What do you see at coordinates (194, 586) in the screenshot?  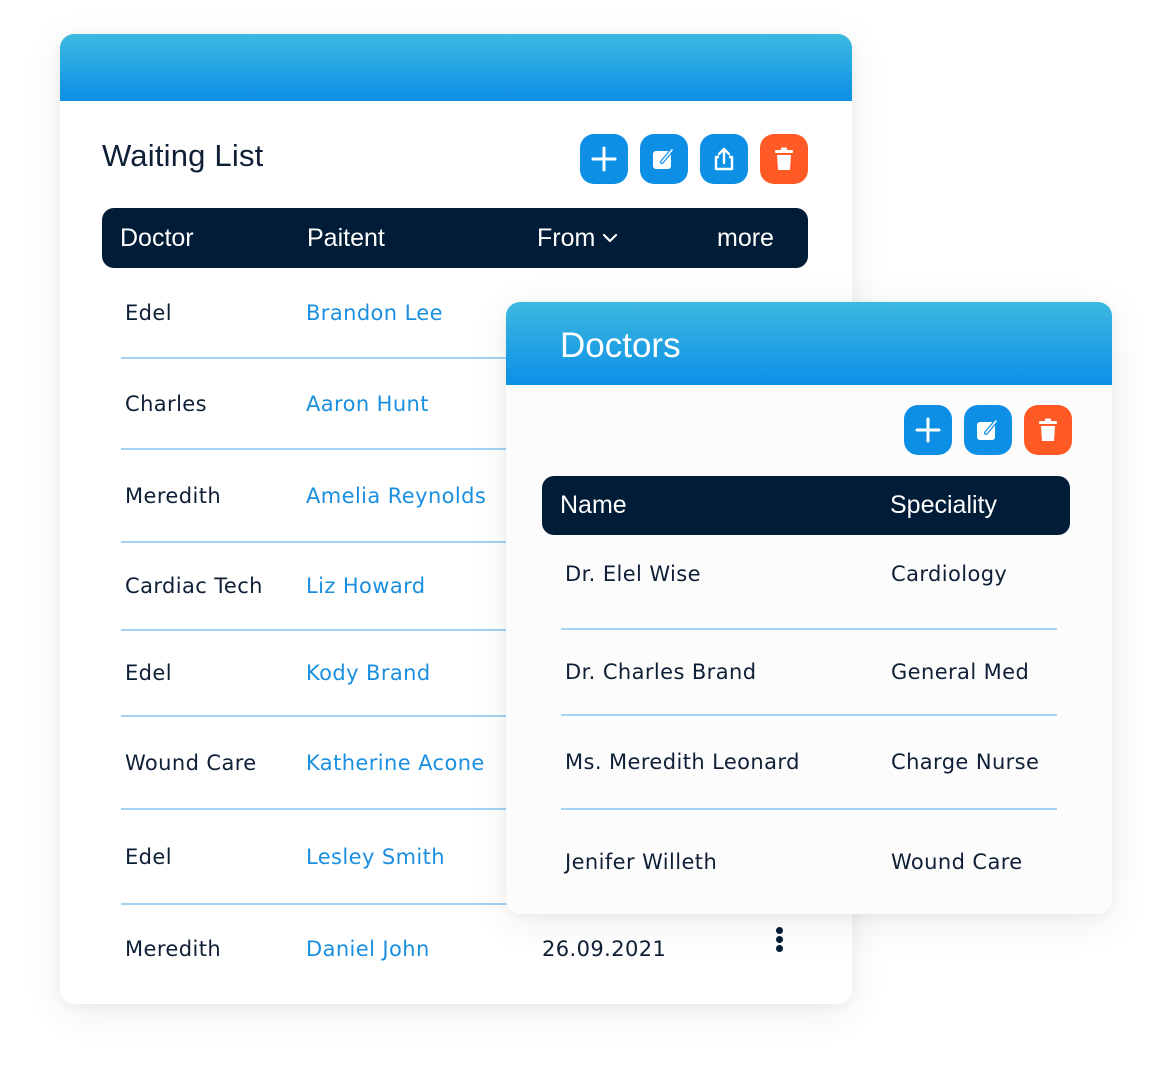 I see `doctor-cell: Cardiac Tech` at bounding box center [194, 586].